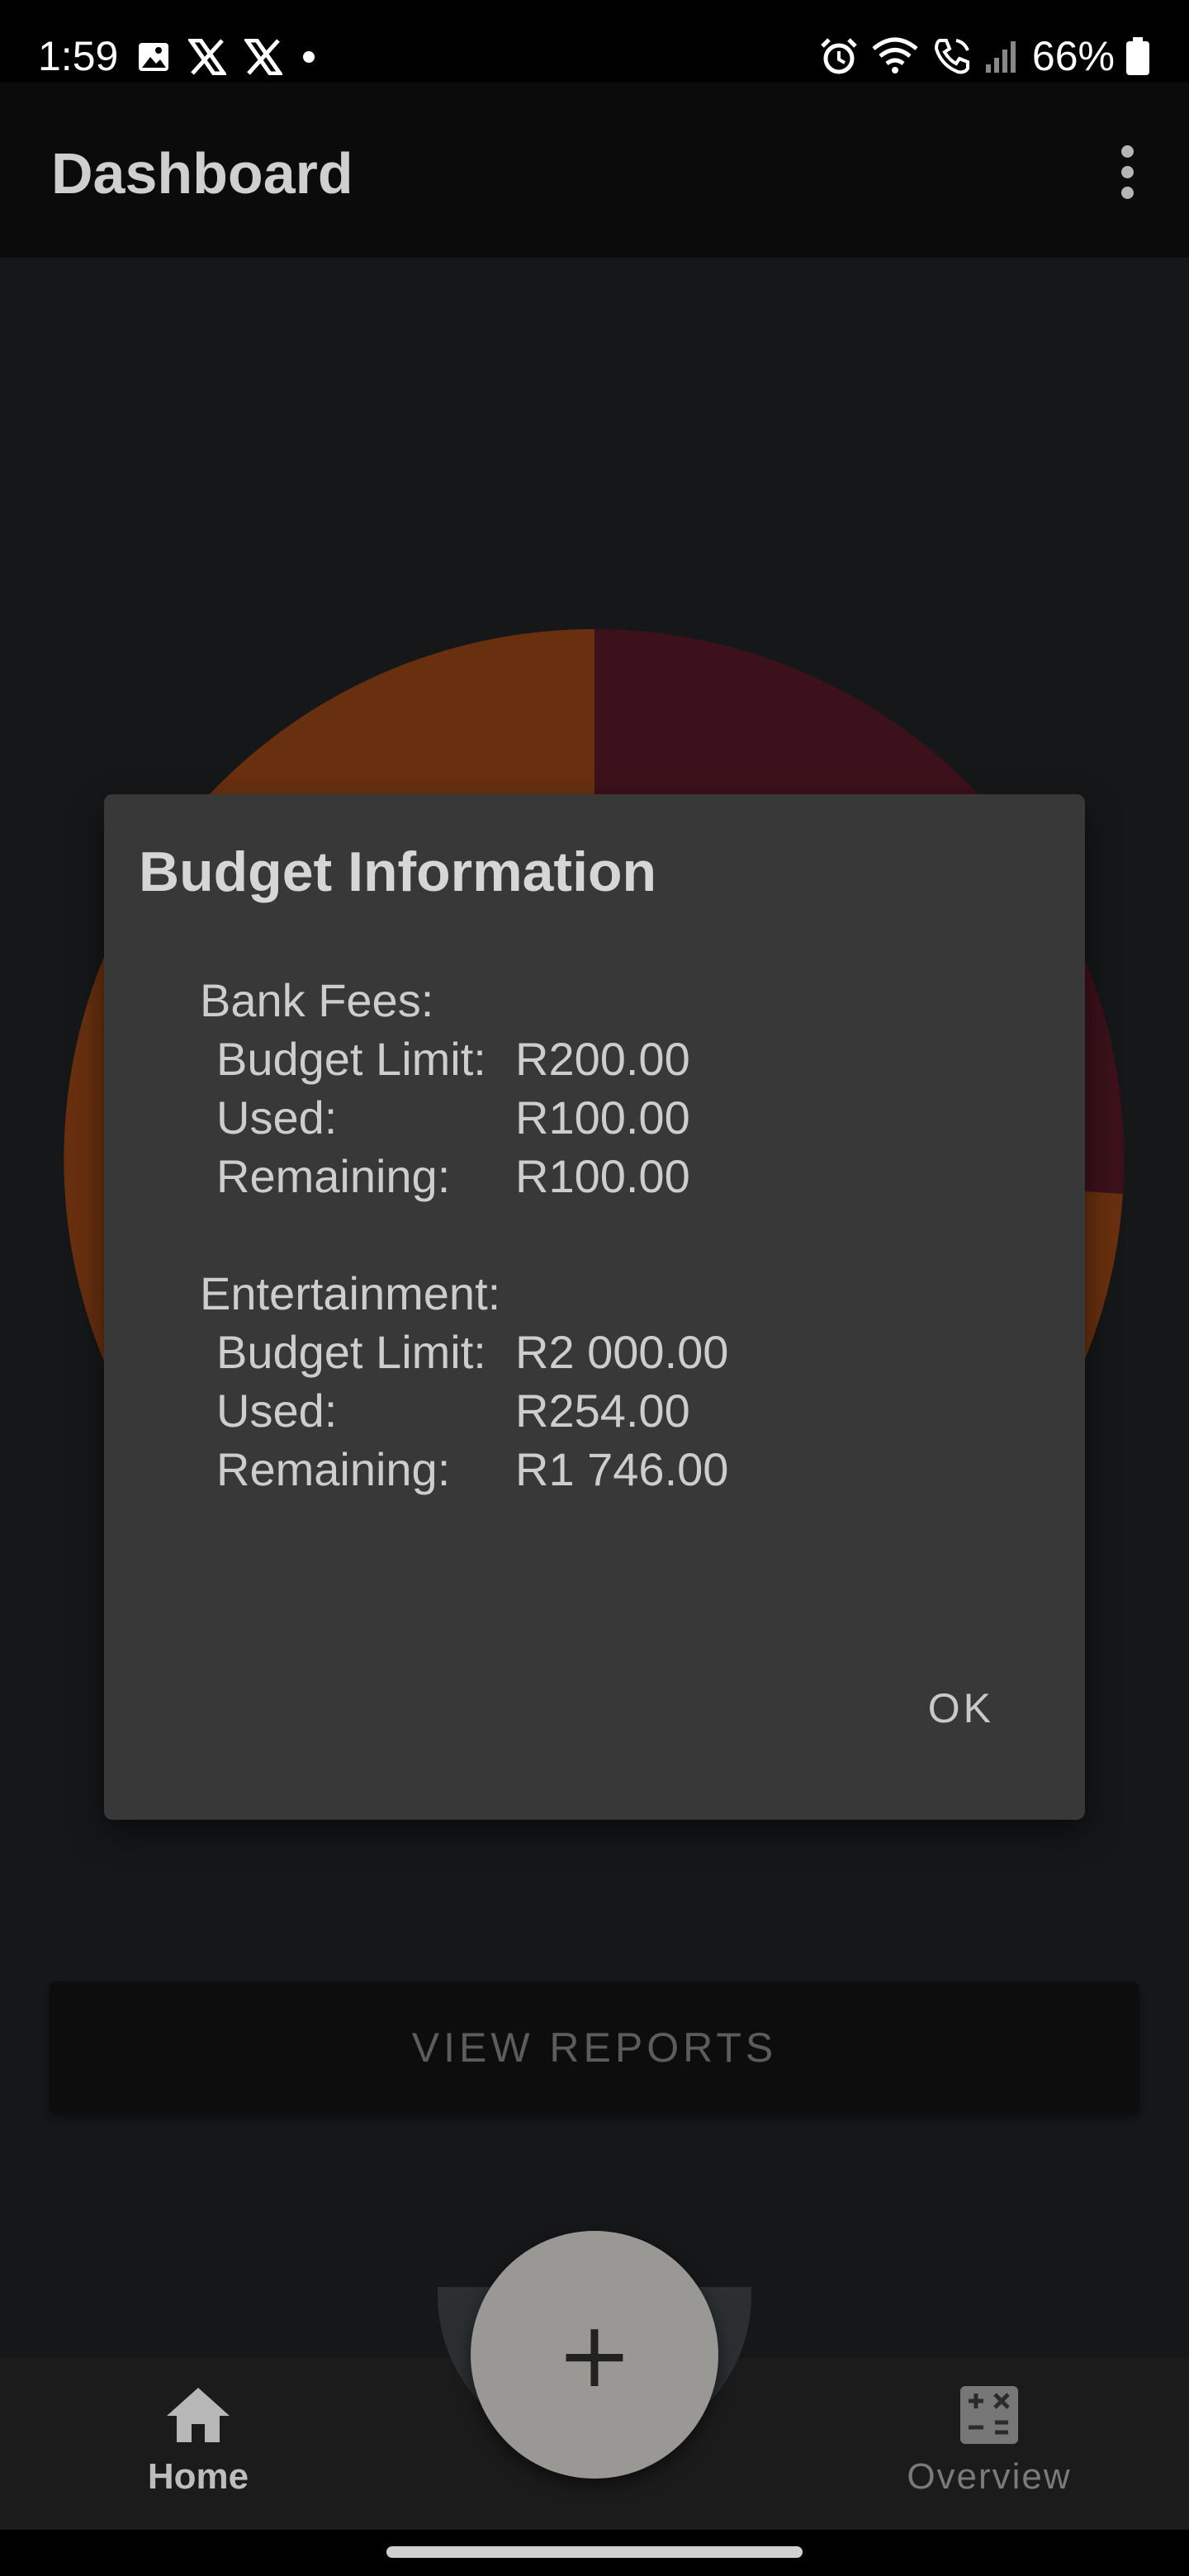 The image size is (1189, 2576). I want to click on status-time: 1:59, so click(78, 56).